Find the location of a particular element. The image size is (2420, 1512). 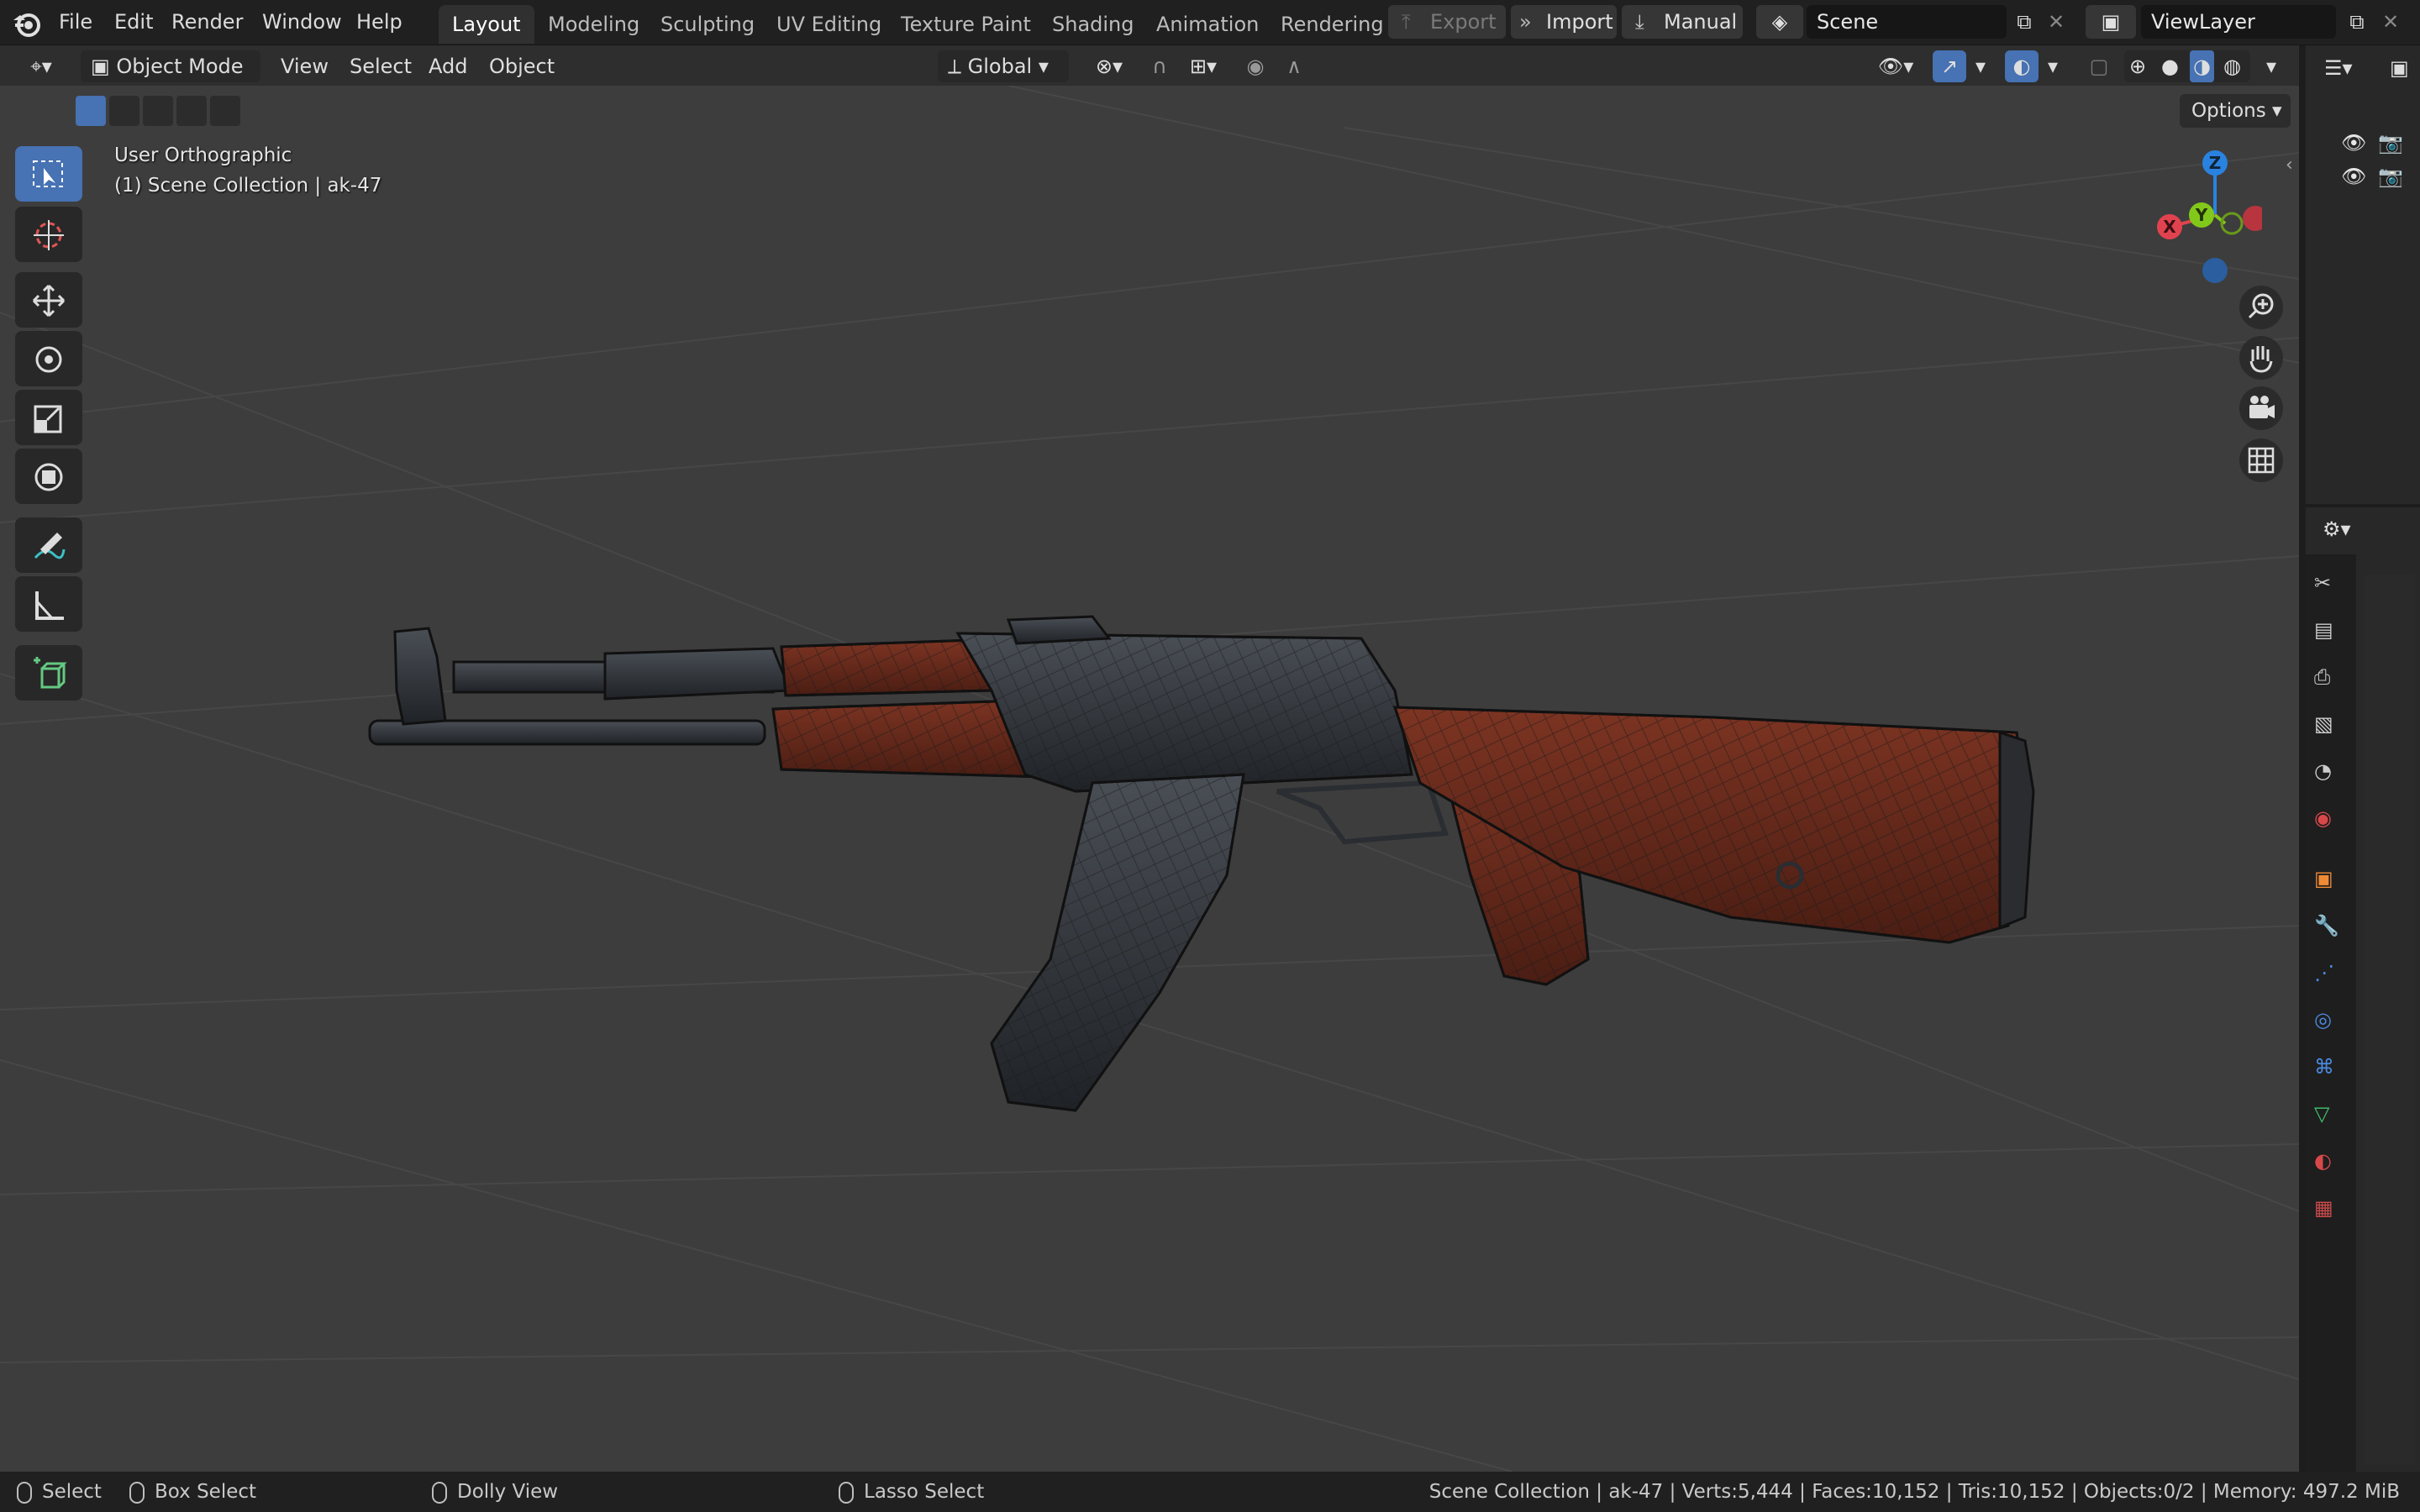

select-new-icon is located at coordinates (91, 111).